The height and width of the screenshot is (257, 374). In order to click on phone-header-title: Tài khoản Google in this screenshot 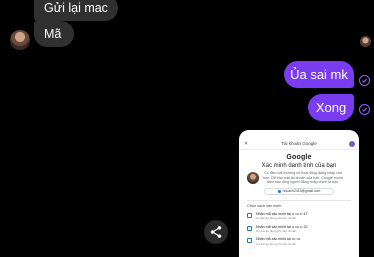, I will do `click(299, 143)`.